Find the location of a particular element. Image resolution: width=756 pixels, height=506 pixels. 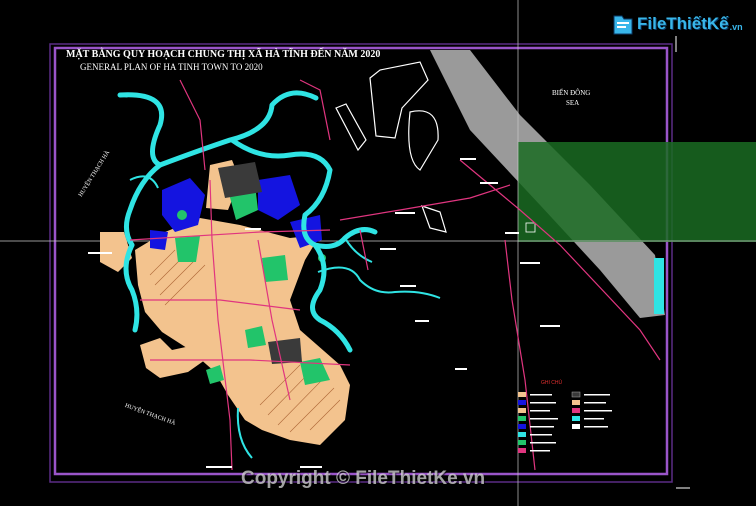

logo-text: FileThiếtKế is located at coordinates (683, 23).